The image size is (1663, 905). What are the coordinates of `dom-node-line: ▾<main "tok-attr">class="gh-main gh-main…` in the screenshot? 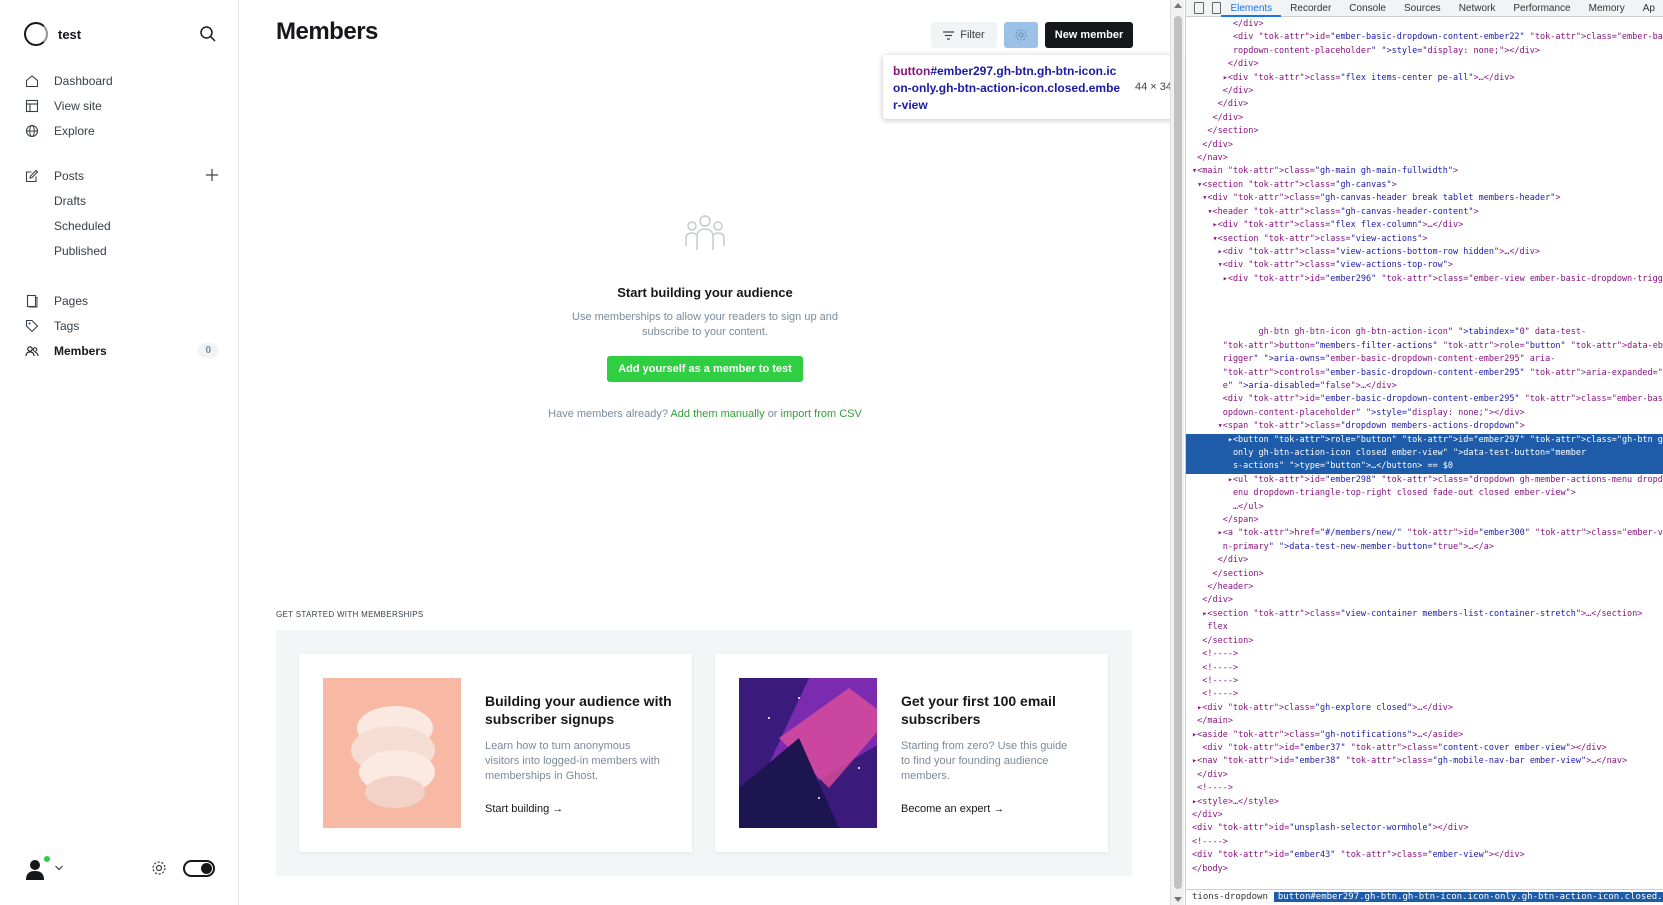 It's located at (1424, 171).